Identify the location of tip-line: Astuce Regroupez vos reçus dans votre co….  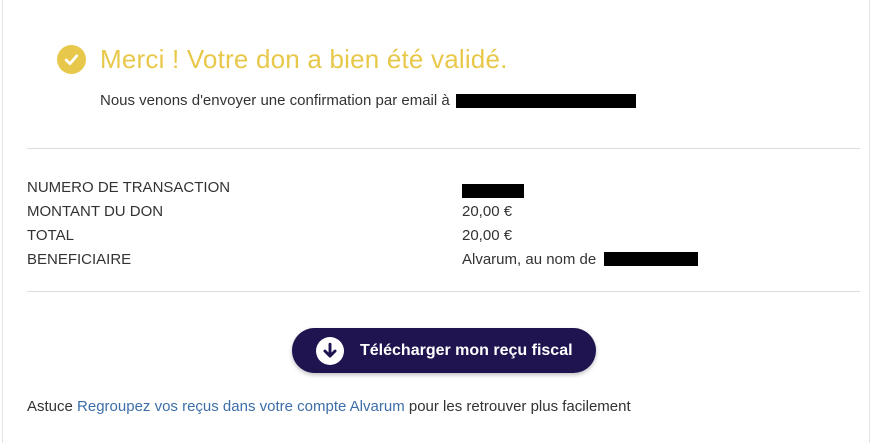
(329, 406).